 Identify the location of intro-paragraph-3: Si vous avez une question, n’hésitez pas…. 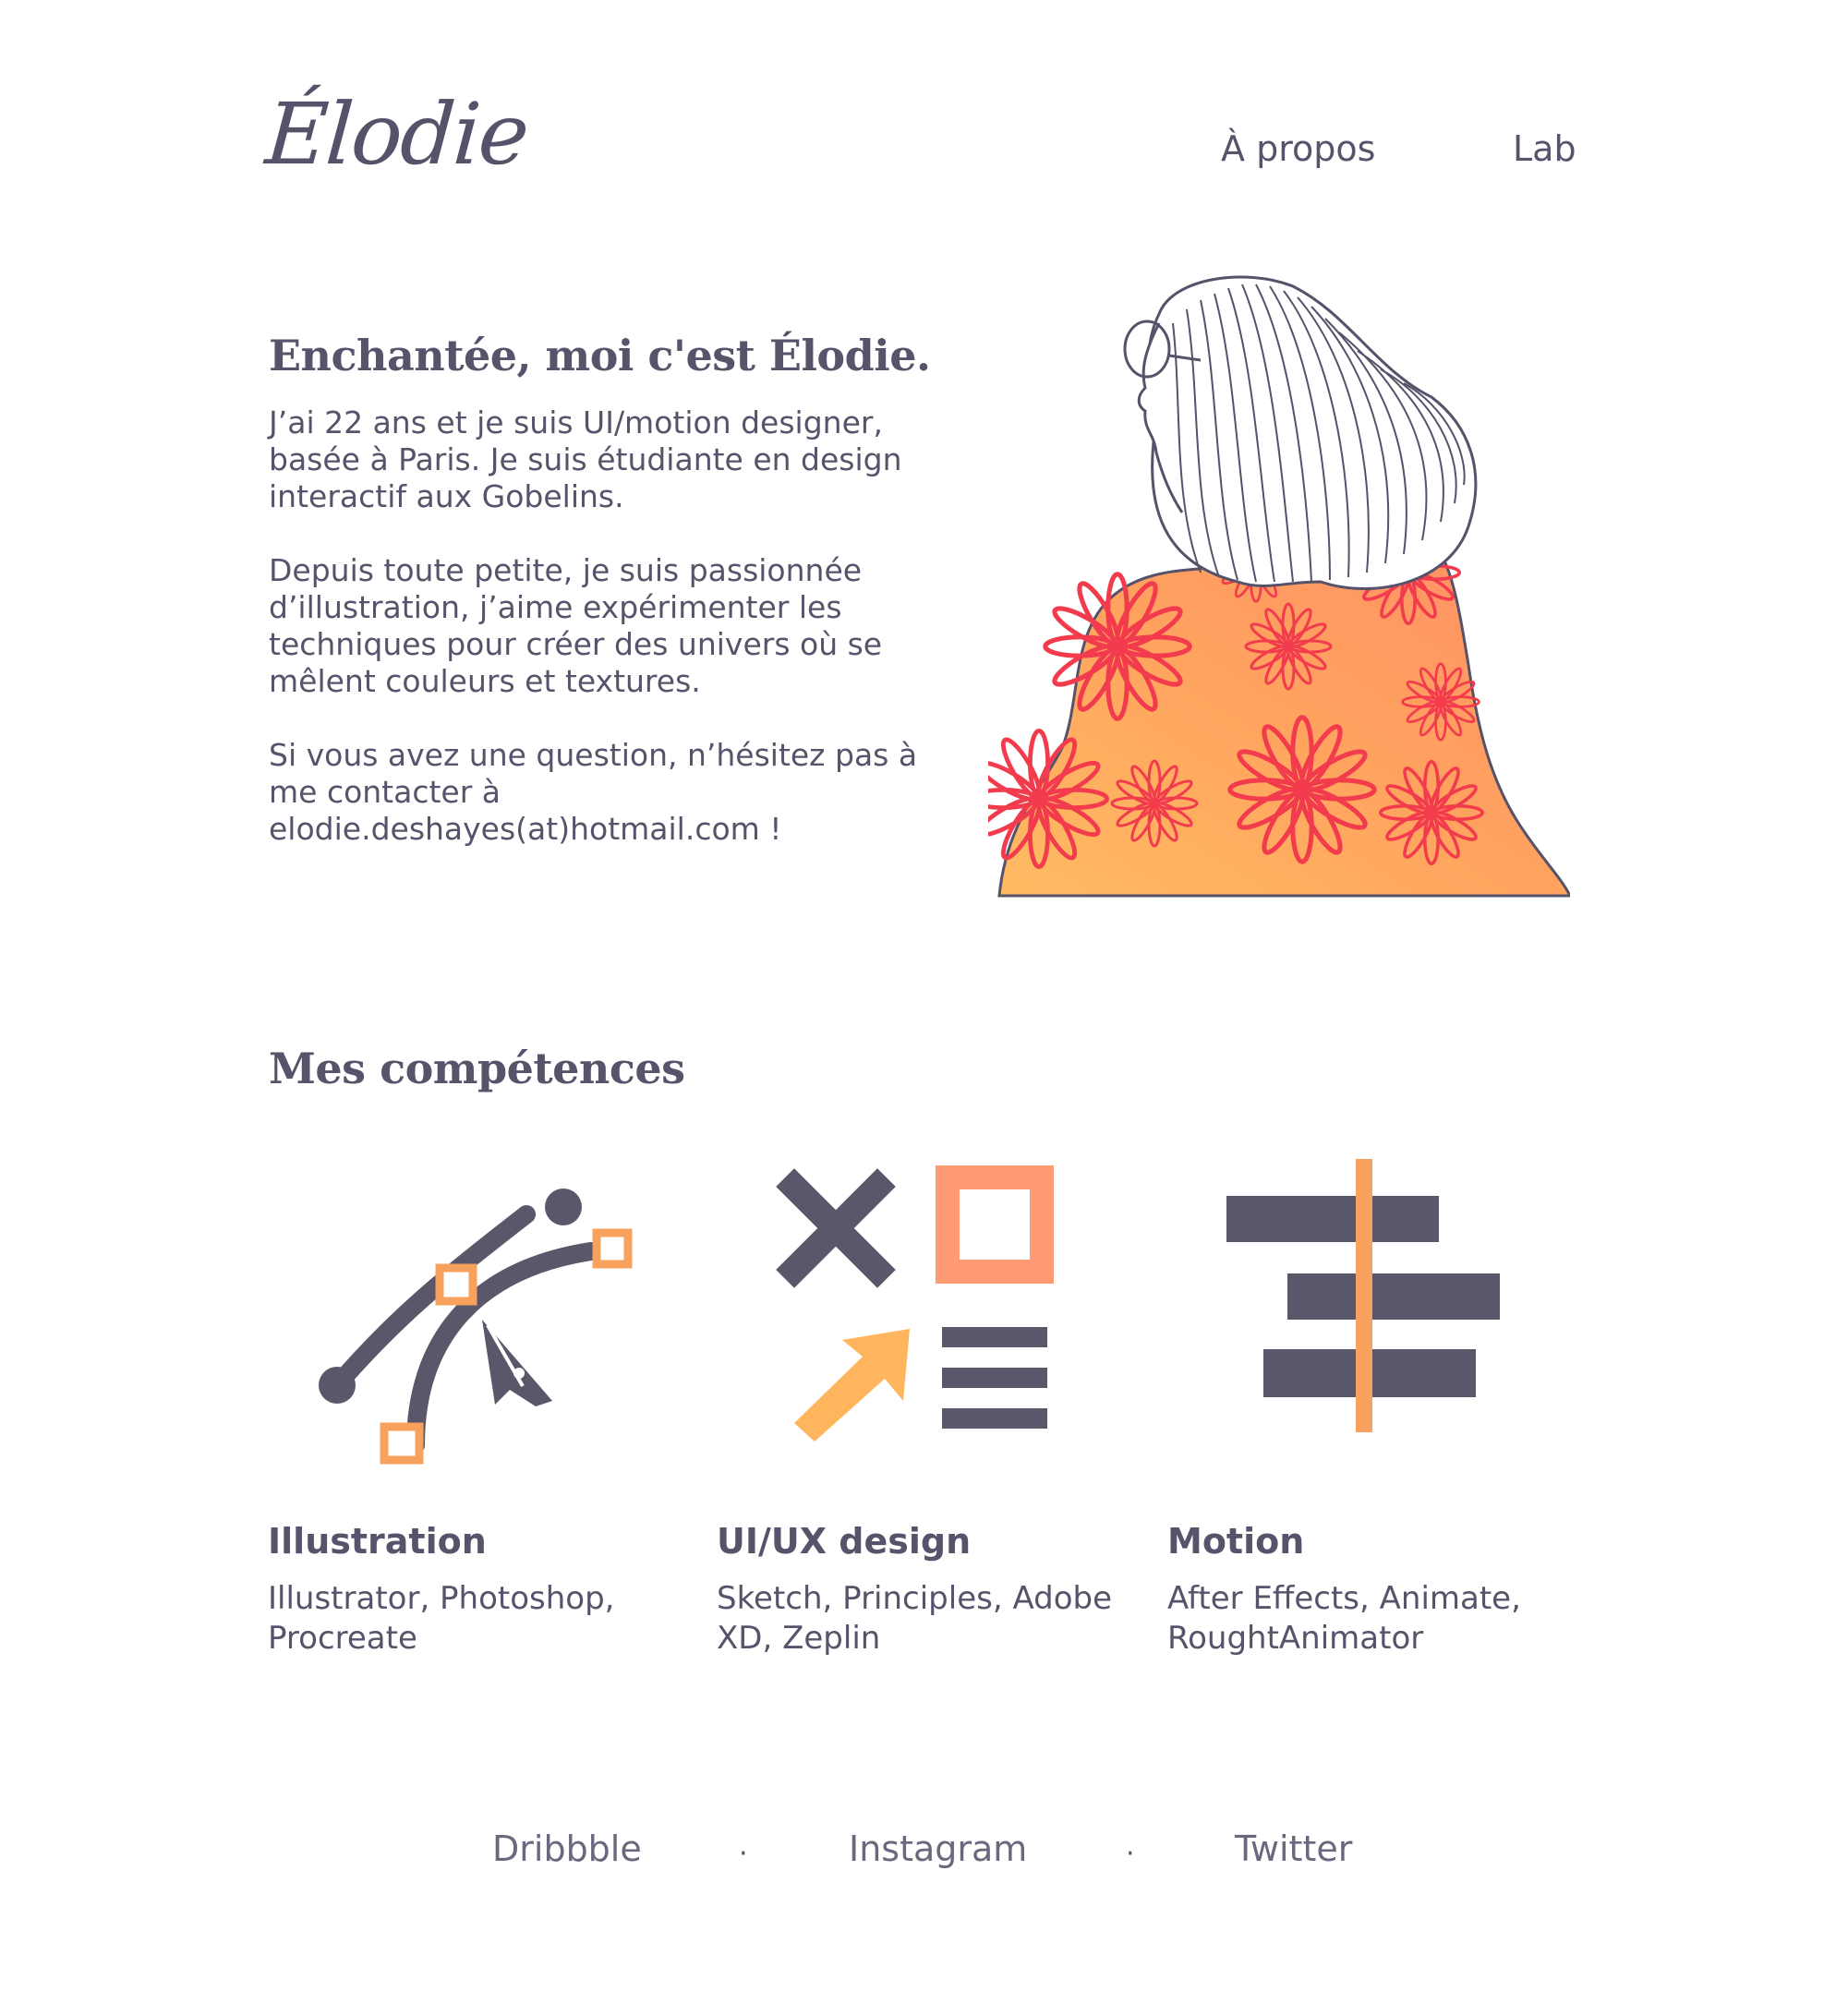
(594, 792).